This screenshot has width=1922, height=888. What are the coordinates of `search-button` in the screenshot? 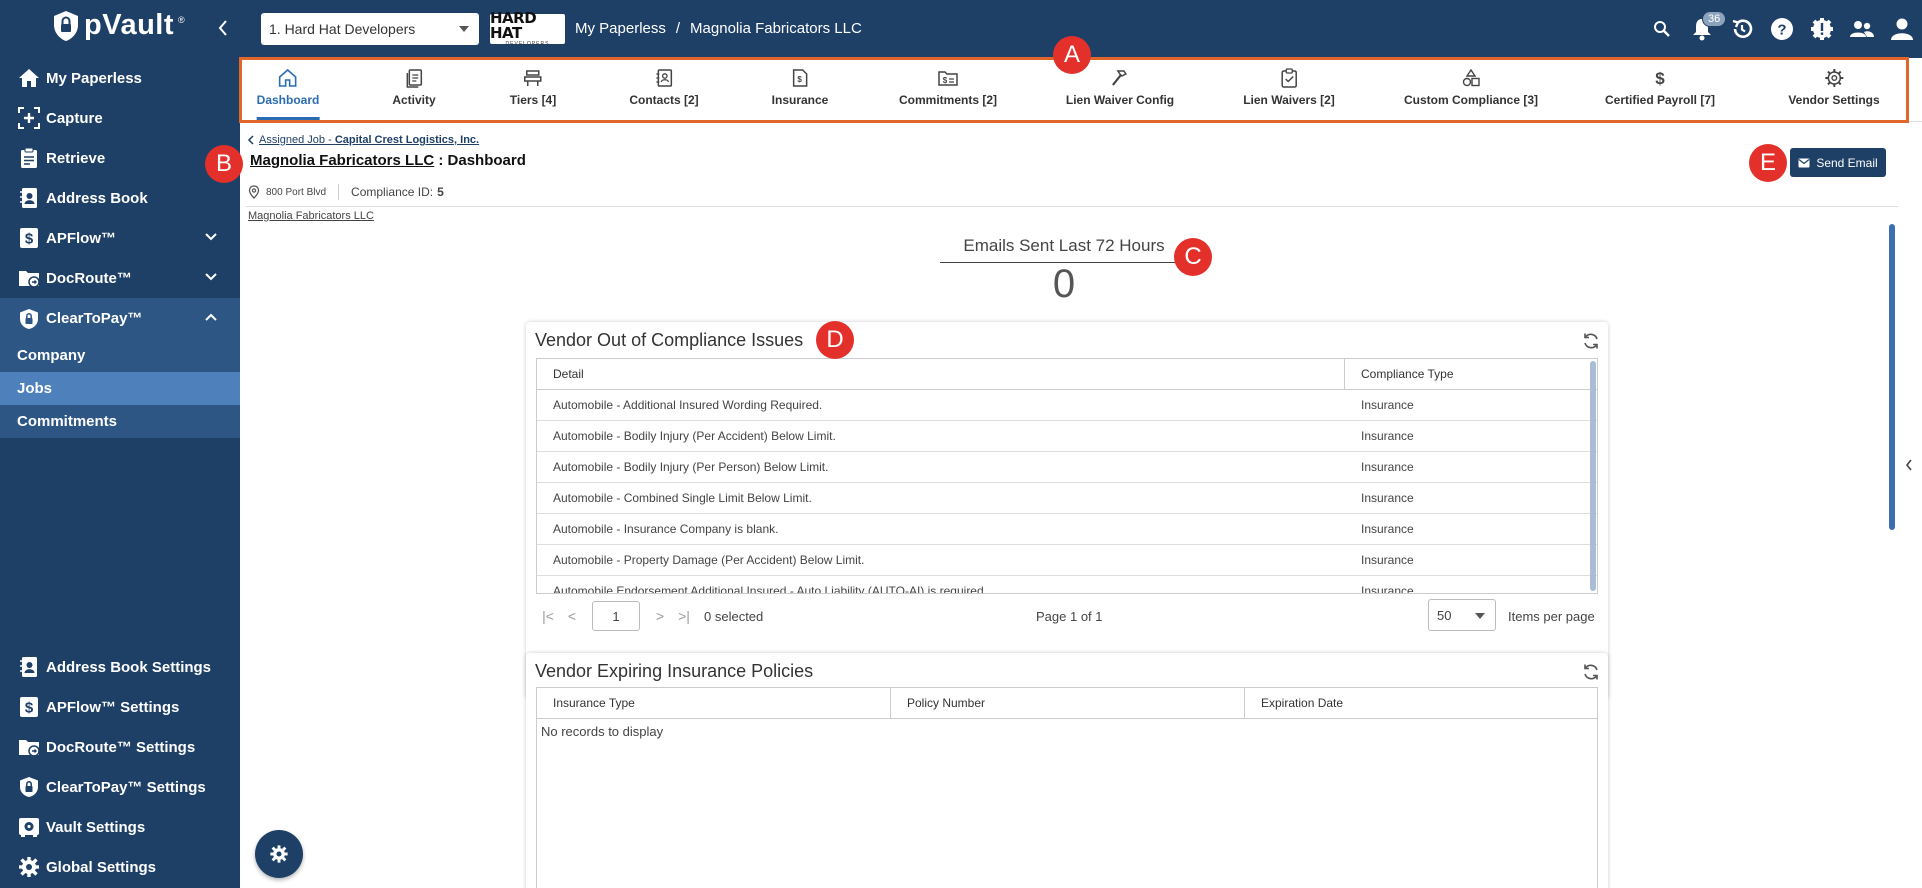 It's located at (1662, 29).